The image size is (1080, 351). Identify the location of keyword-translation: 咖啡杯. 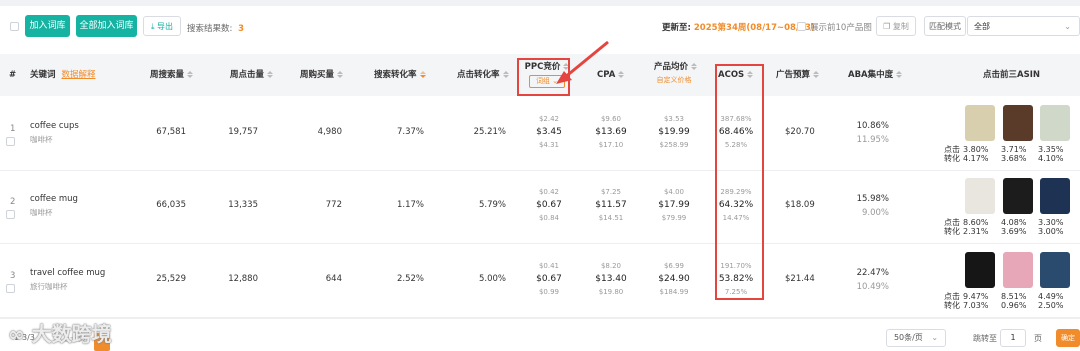
(41, 139).